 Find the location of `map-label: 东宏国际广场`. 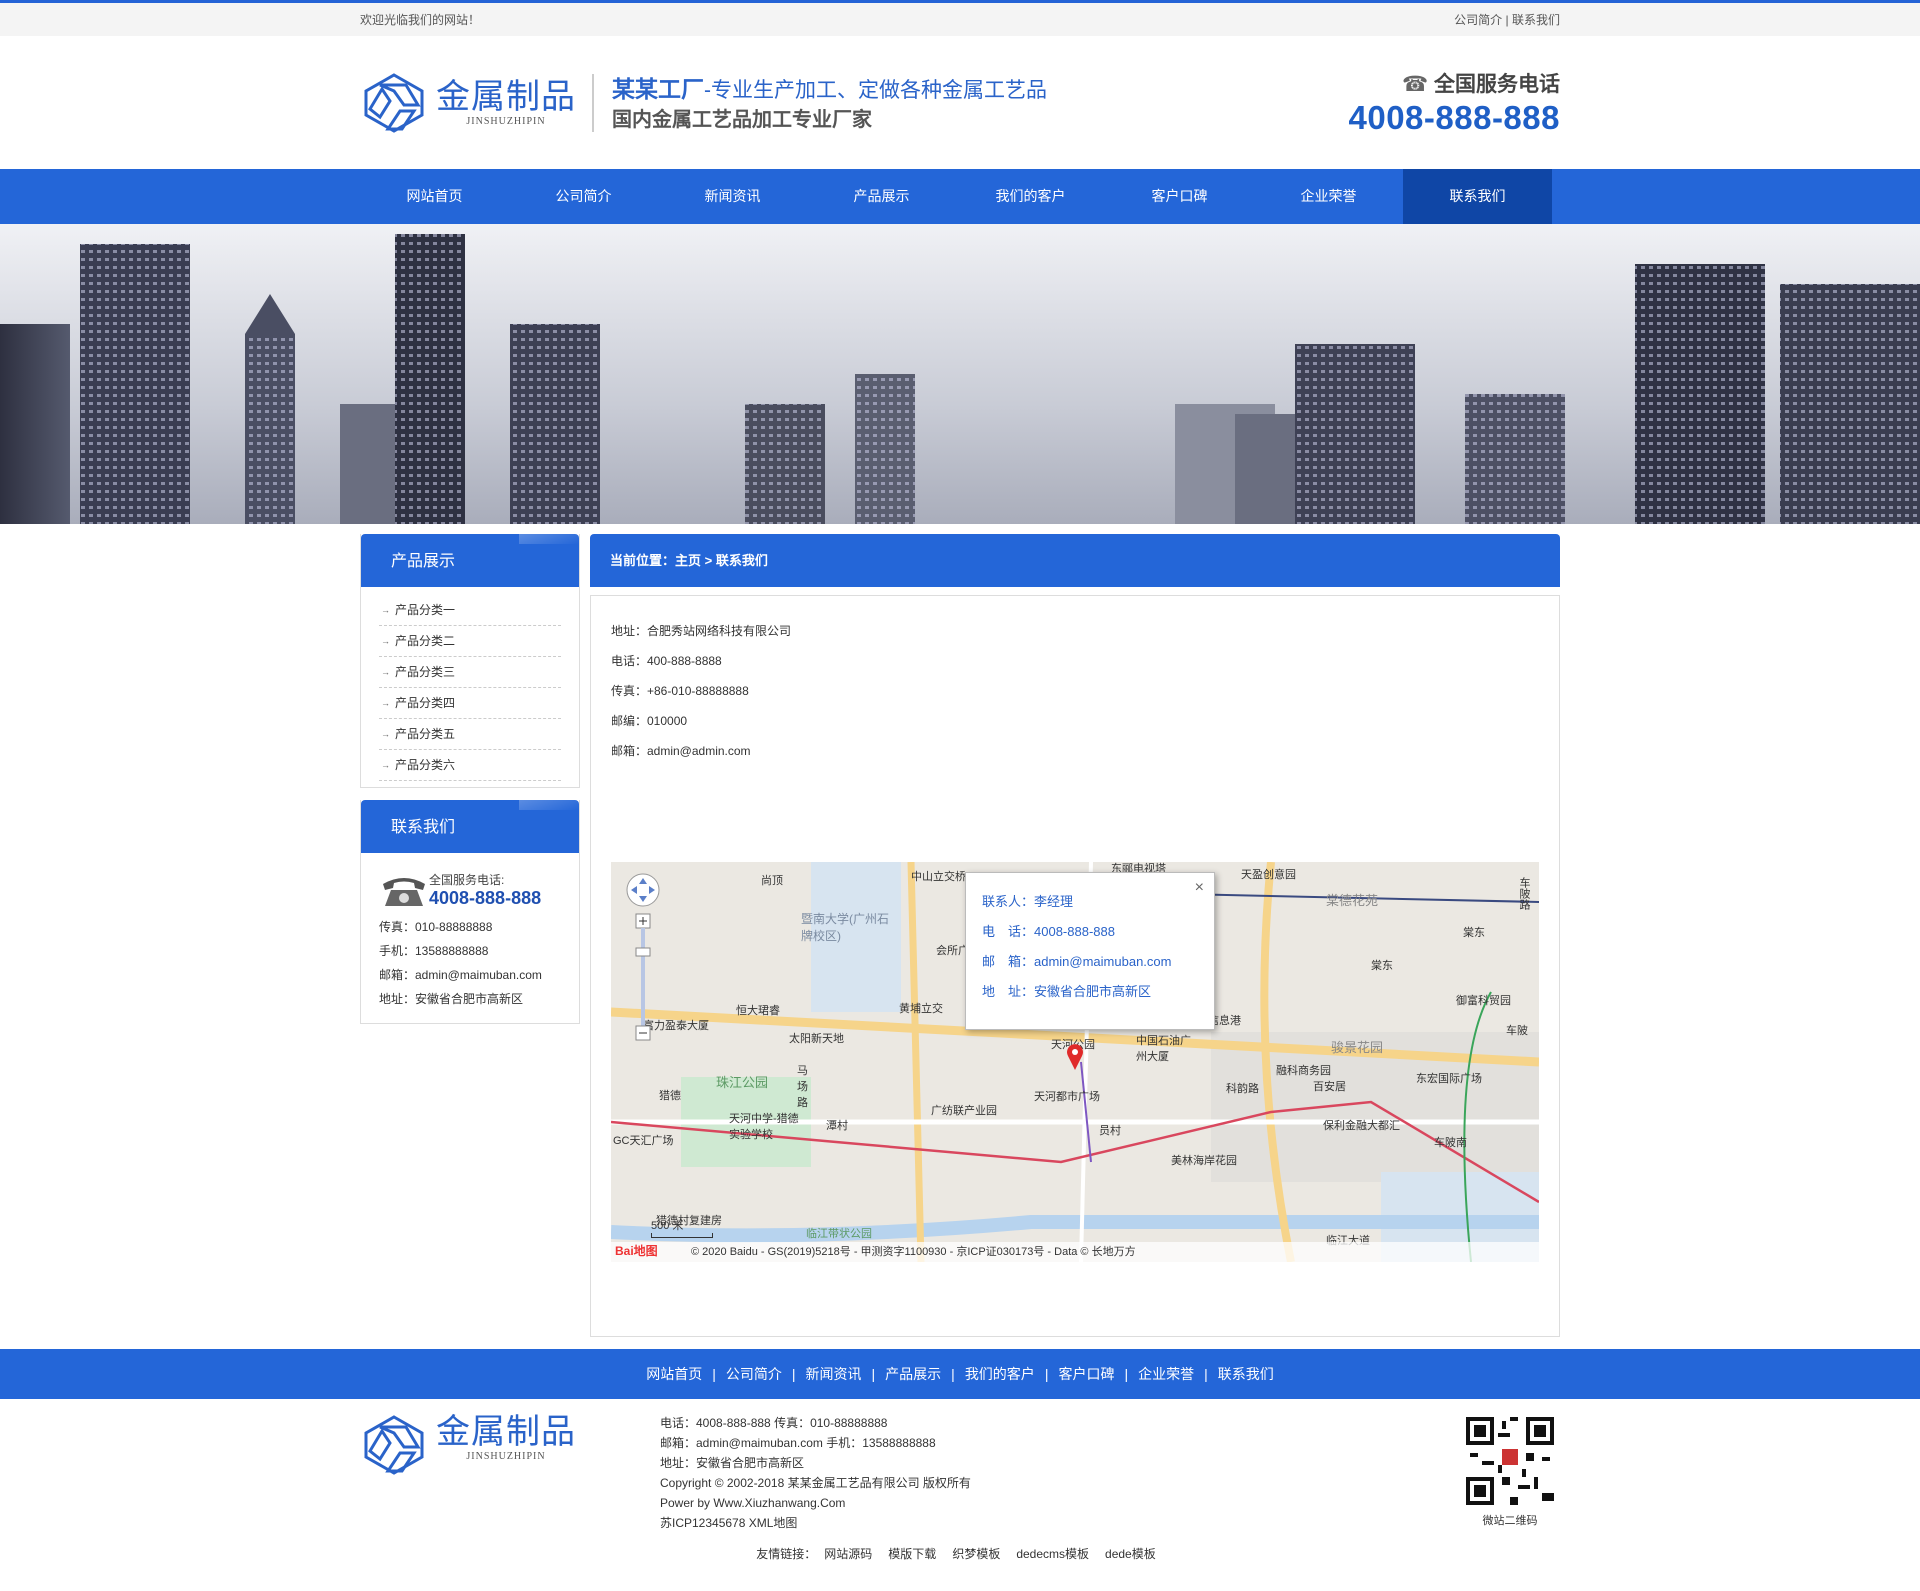

map-label: 东宏国际广场 is located at coordinates (1449, 1079).